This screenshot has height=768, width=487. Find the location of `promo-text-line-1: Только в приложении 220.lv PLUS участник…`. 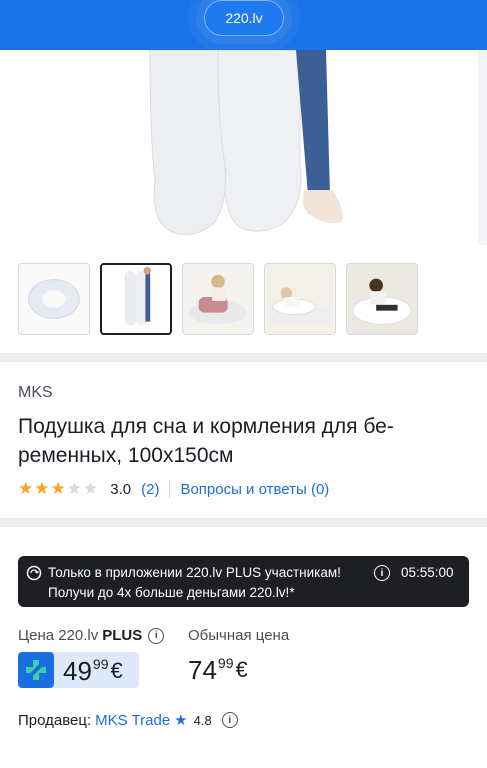

promo-text-line-1: Только в приложении 220.lv PLUS участник… is located at coordinates (194, 572).